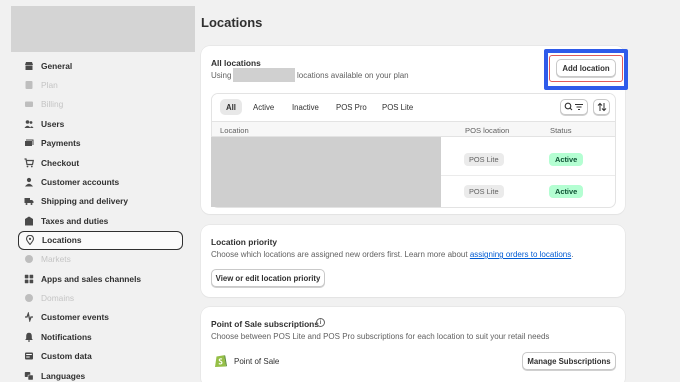 This screenshot has height=382, width=680. Describe the element at coordinates (268, 278) in the screenshot. I see `view-edit-priority-button: View or edit location priority` at that location.